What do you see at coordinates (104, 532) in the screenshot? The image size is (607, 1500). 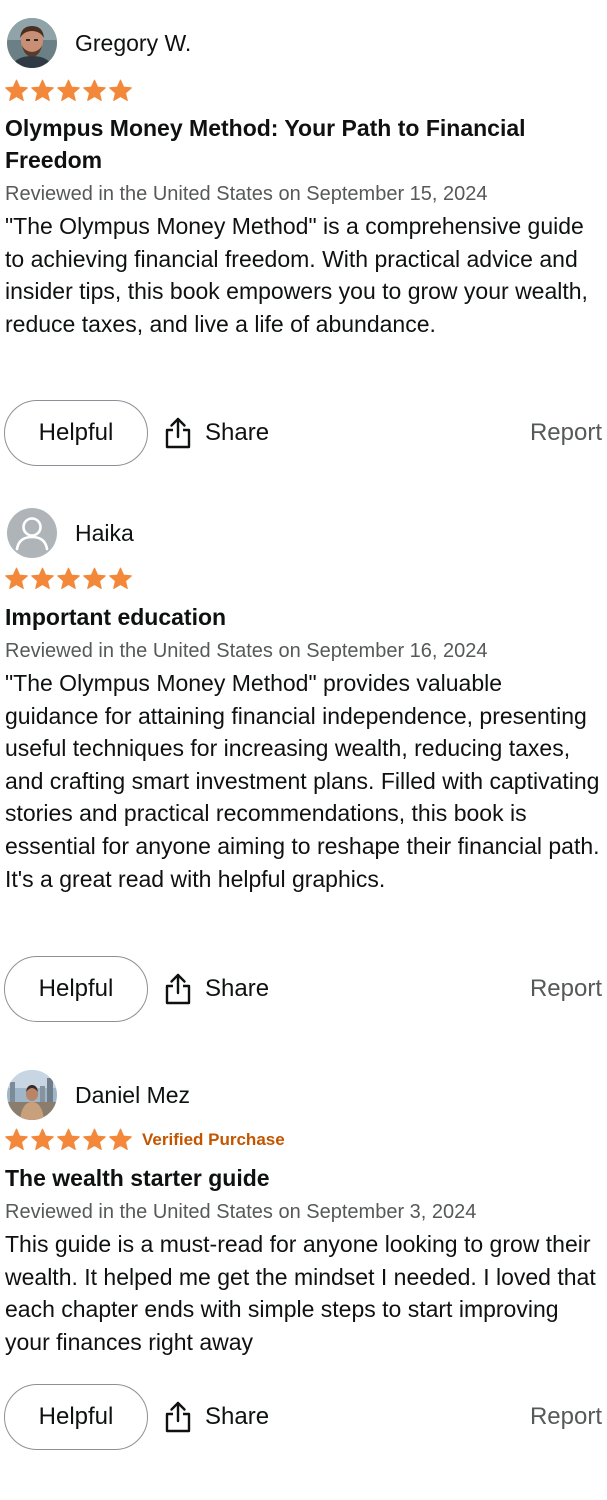 I see `reviewer-name: Haika` at bounding box center [104, 532].